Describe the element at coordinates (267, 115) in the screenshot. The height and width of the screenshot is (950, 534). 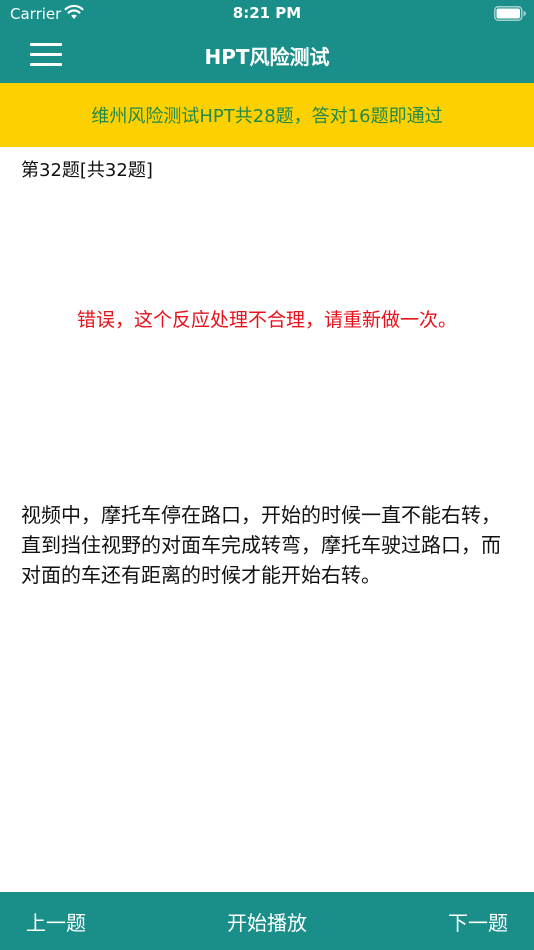
I see `pass-rule-banner: 维州风险测试HPT共28题，答对16题即通过` at that location.